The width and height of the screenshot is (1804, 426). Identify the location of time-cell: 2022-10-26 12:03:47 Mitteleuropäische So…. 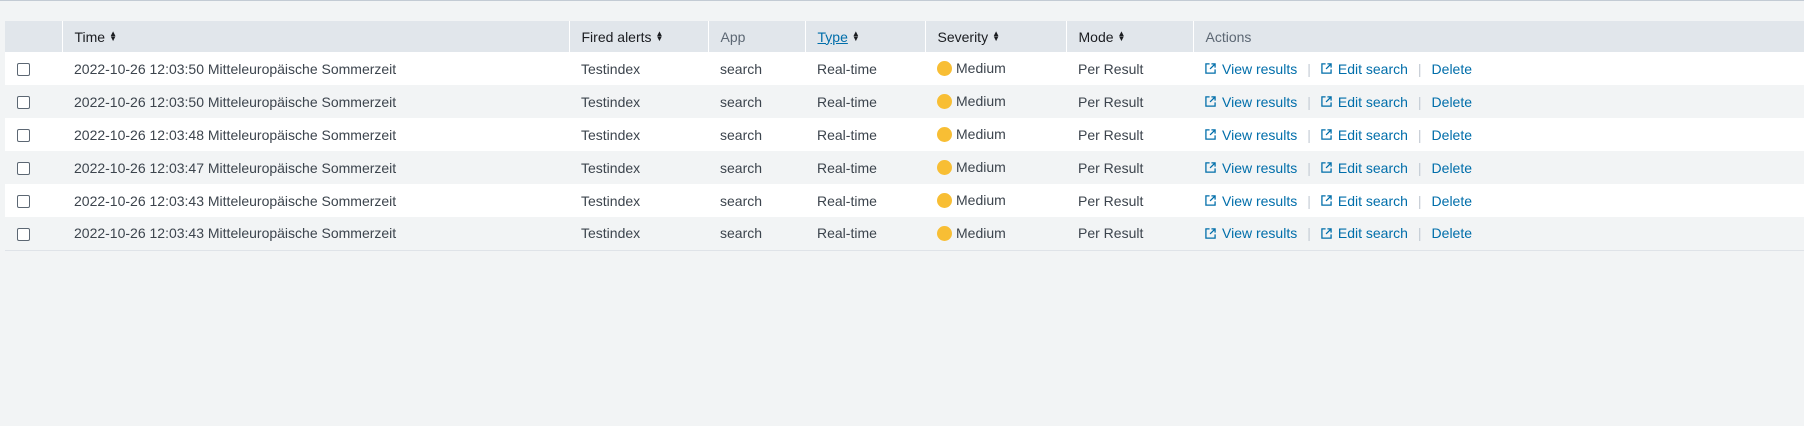
(235, 167).